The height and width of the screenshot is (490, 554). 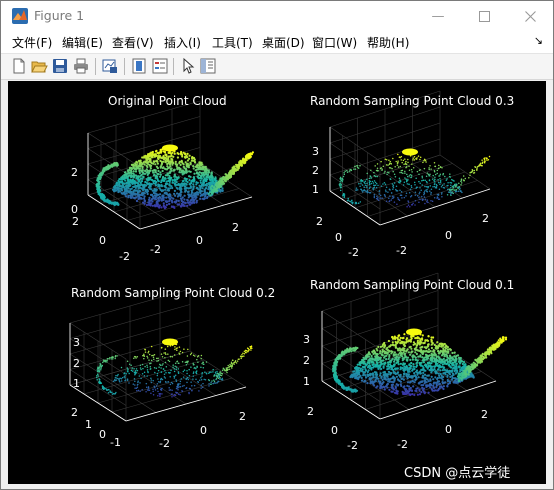 I want to click on close-button, so click(x=530, y=16).